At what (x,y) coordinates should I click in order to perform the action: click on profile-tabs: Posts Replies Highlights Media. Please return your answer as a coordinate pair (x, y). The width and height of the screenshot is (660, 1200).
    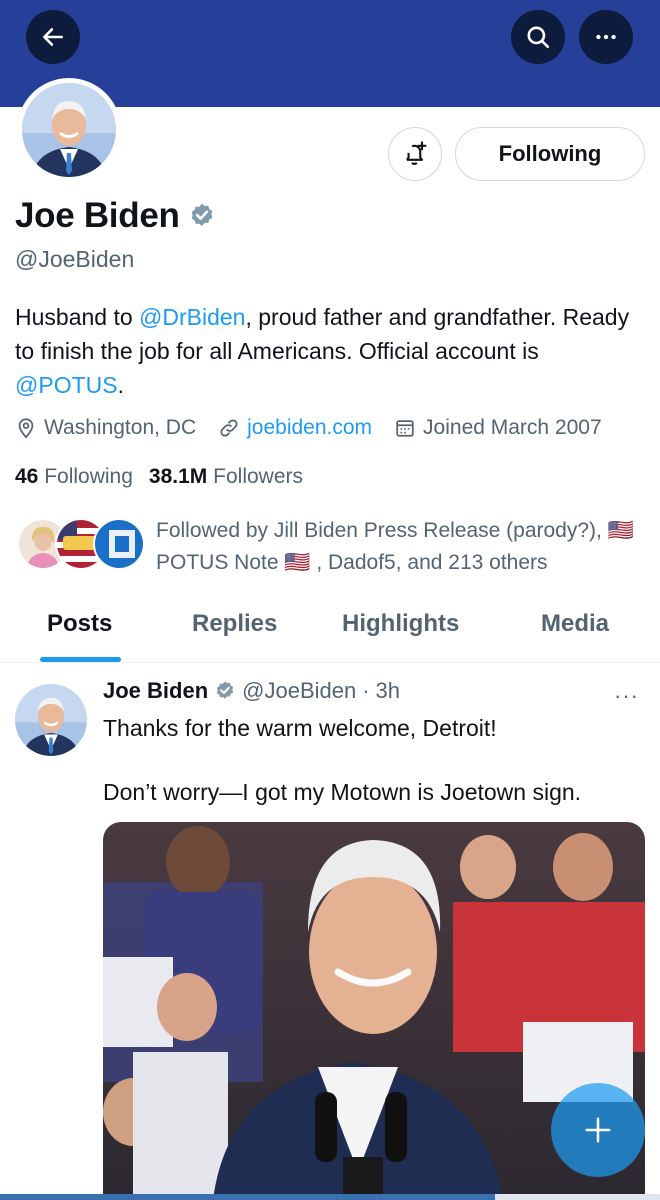
    Looking at the image, I should click on (330, 631).